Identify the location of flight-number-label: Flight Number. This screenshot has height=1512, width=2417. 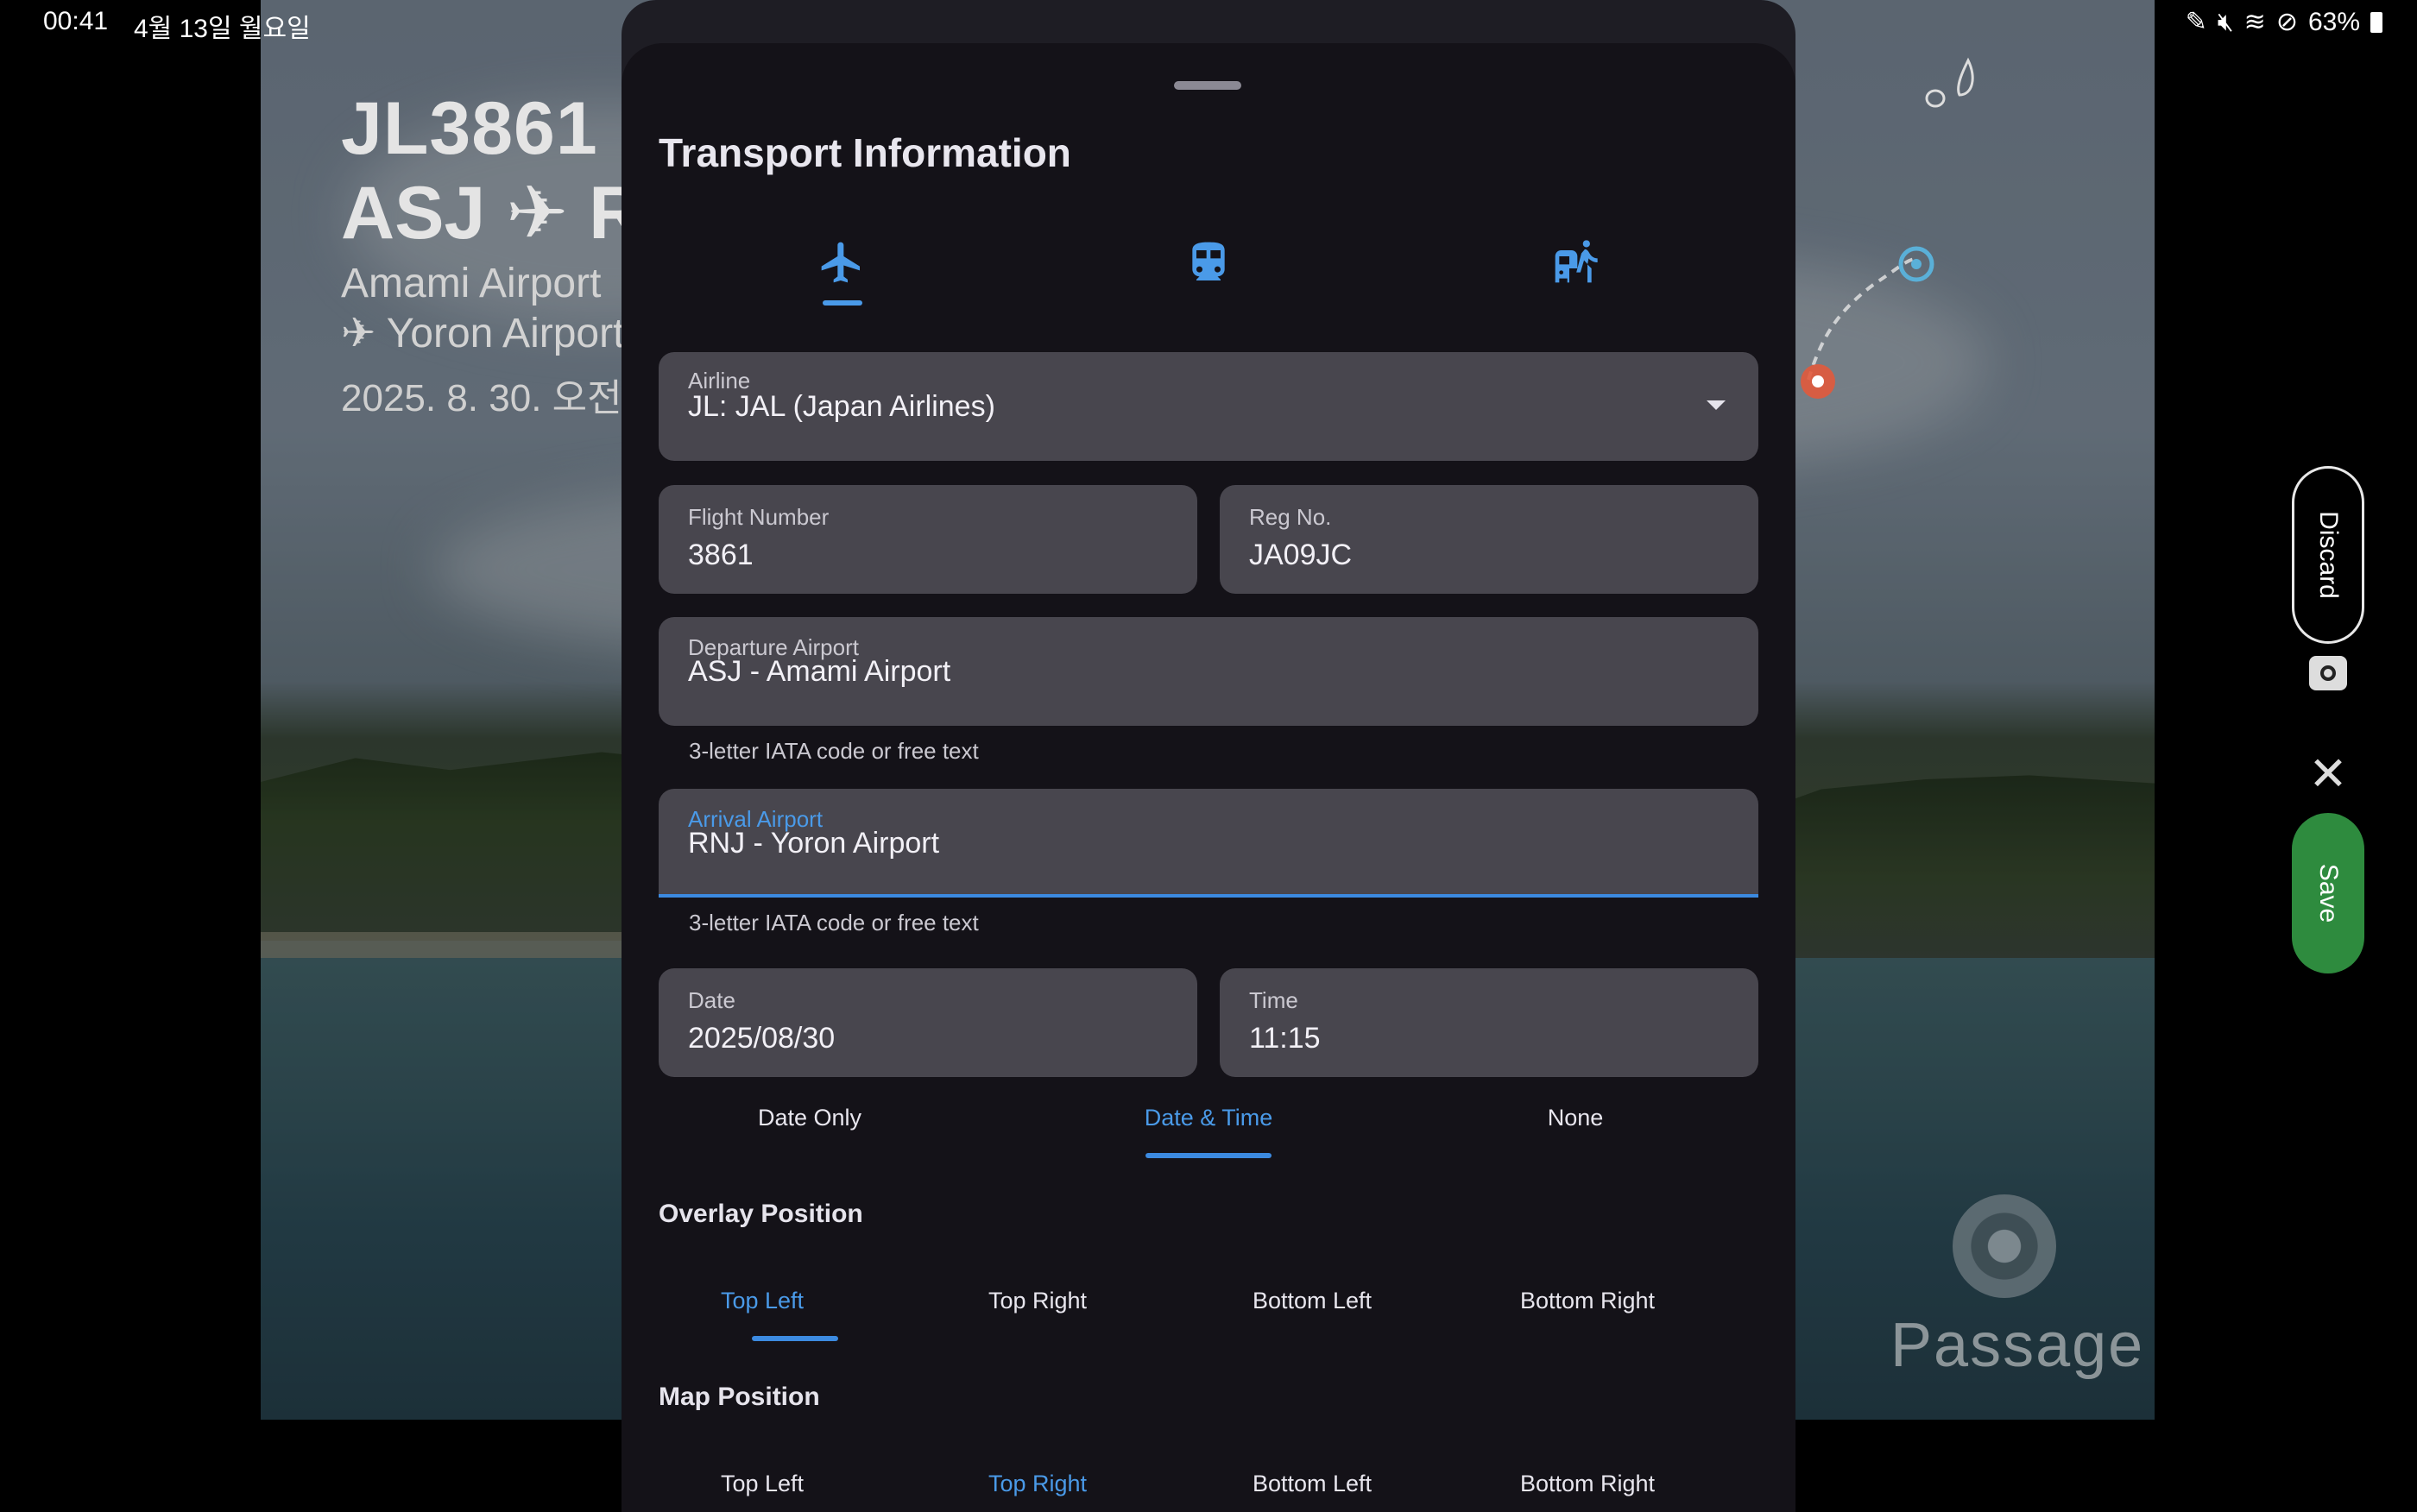
(759, 517).